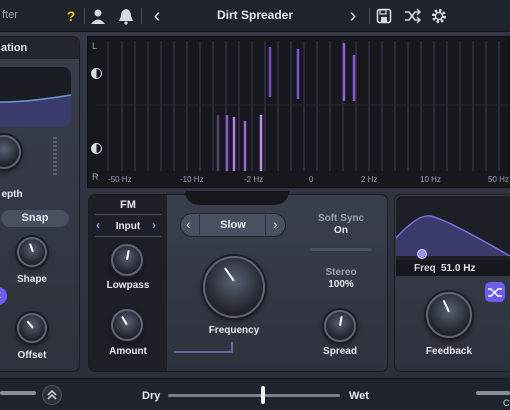  Describe the element at coordinates (262, 395) in the screenshot. I see `dry-wet-slider-thumb` at that location.